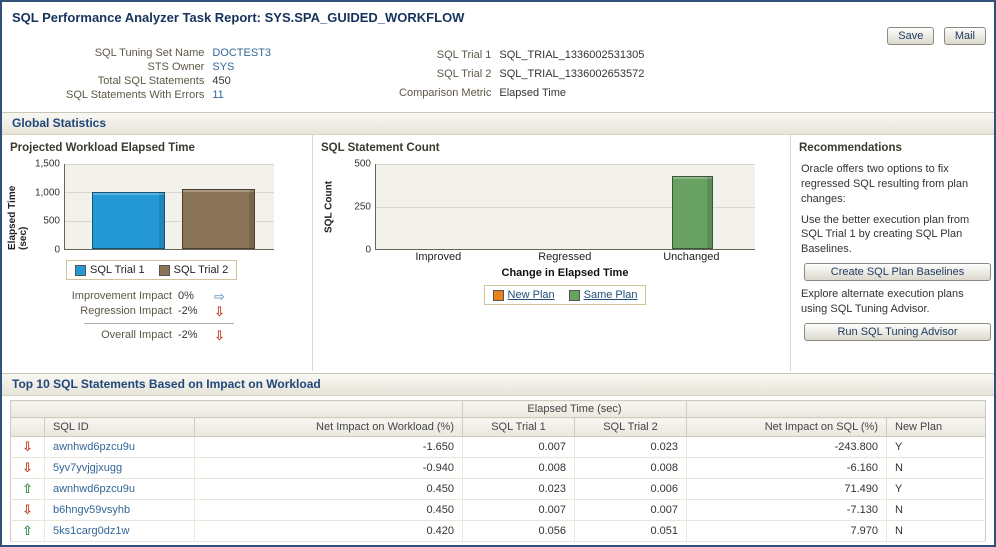  Describe the element at coordinates (518, 468) in the screenshot. I see `trial1-cell: 0.008` at that location.